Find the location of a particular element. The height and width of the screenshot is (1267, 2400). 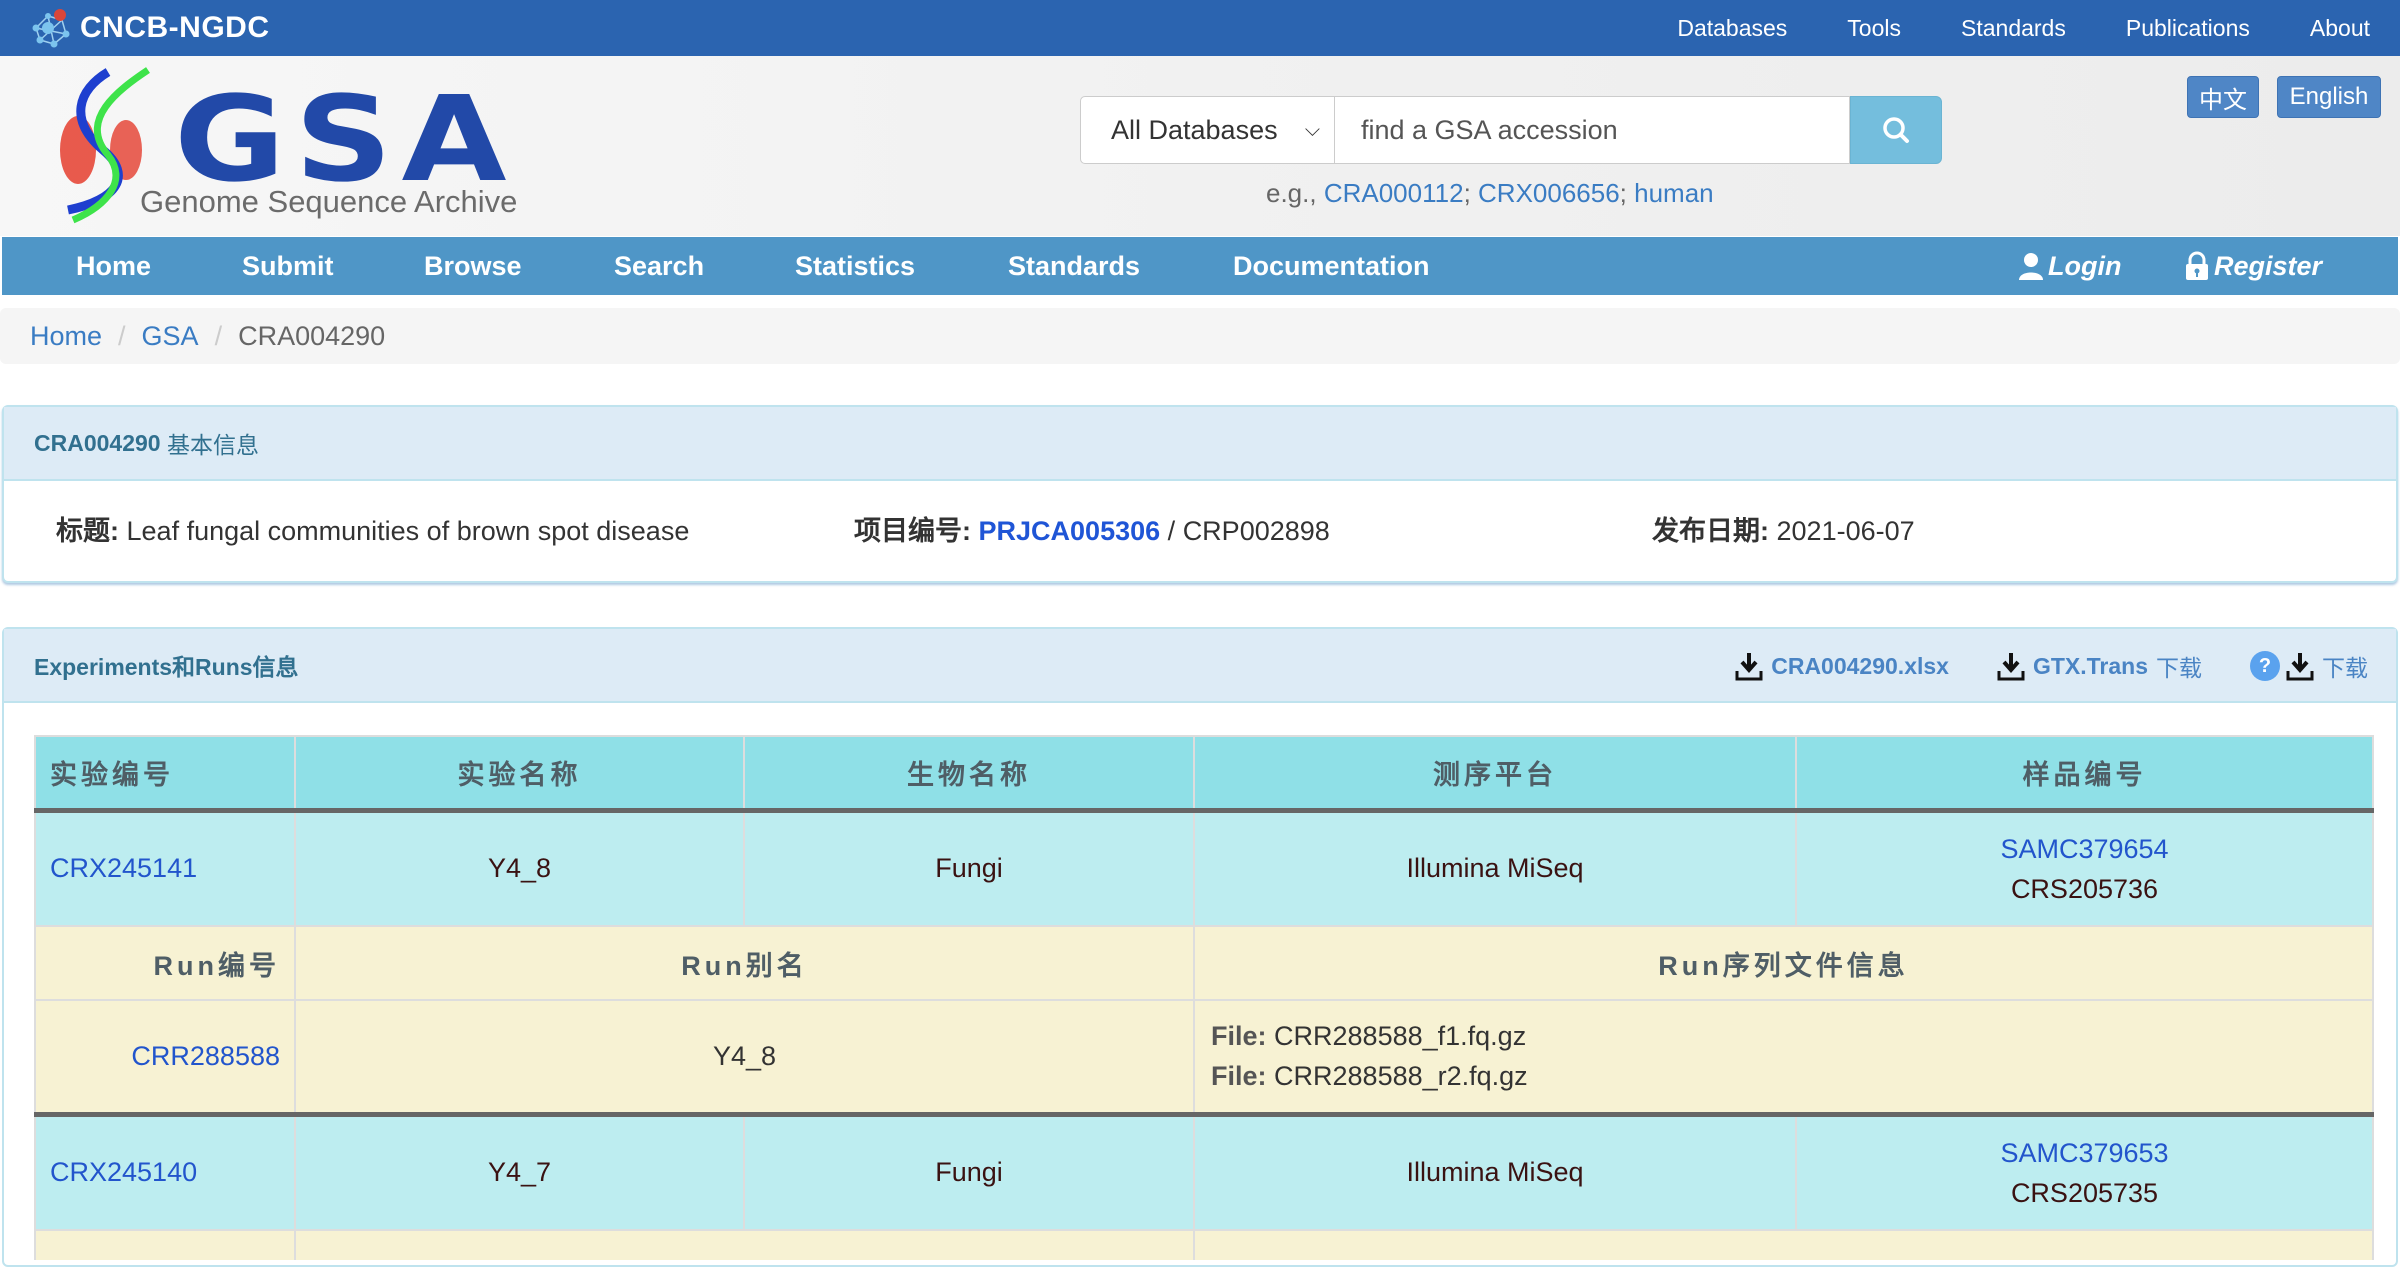

col-header-experiment-name: 实验名称 is located at coordinates (519, 774).